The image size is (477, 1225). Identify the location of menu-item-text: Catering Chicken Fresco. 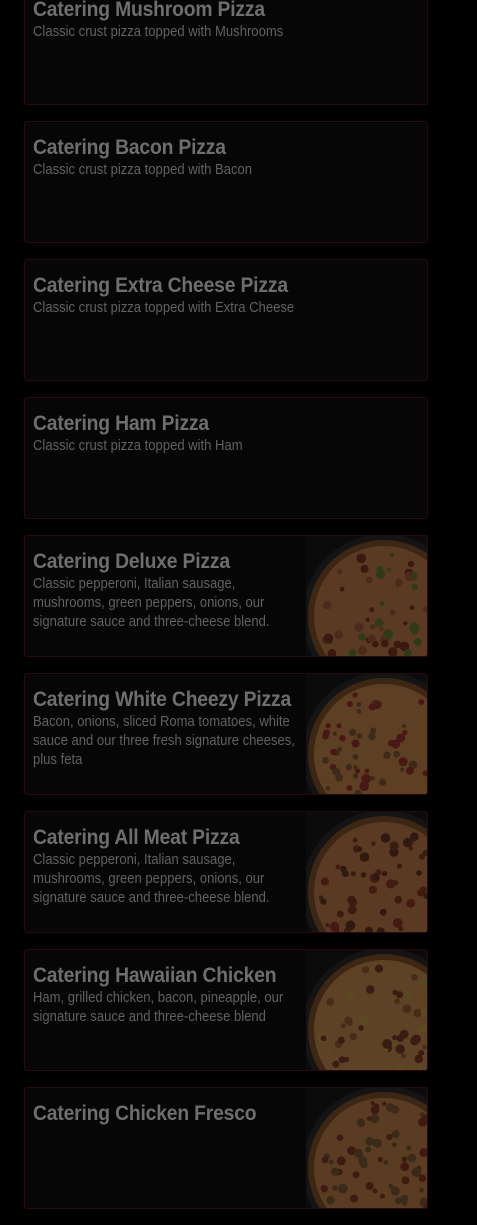
(168, 1114).